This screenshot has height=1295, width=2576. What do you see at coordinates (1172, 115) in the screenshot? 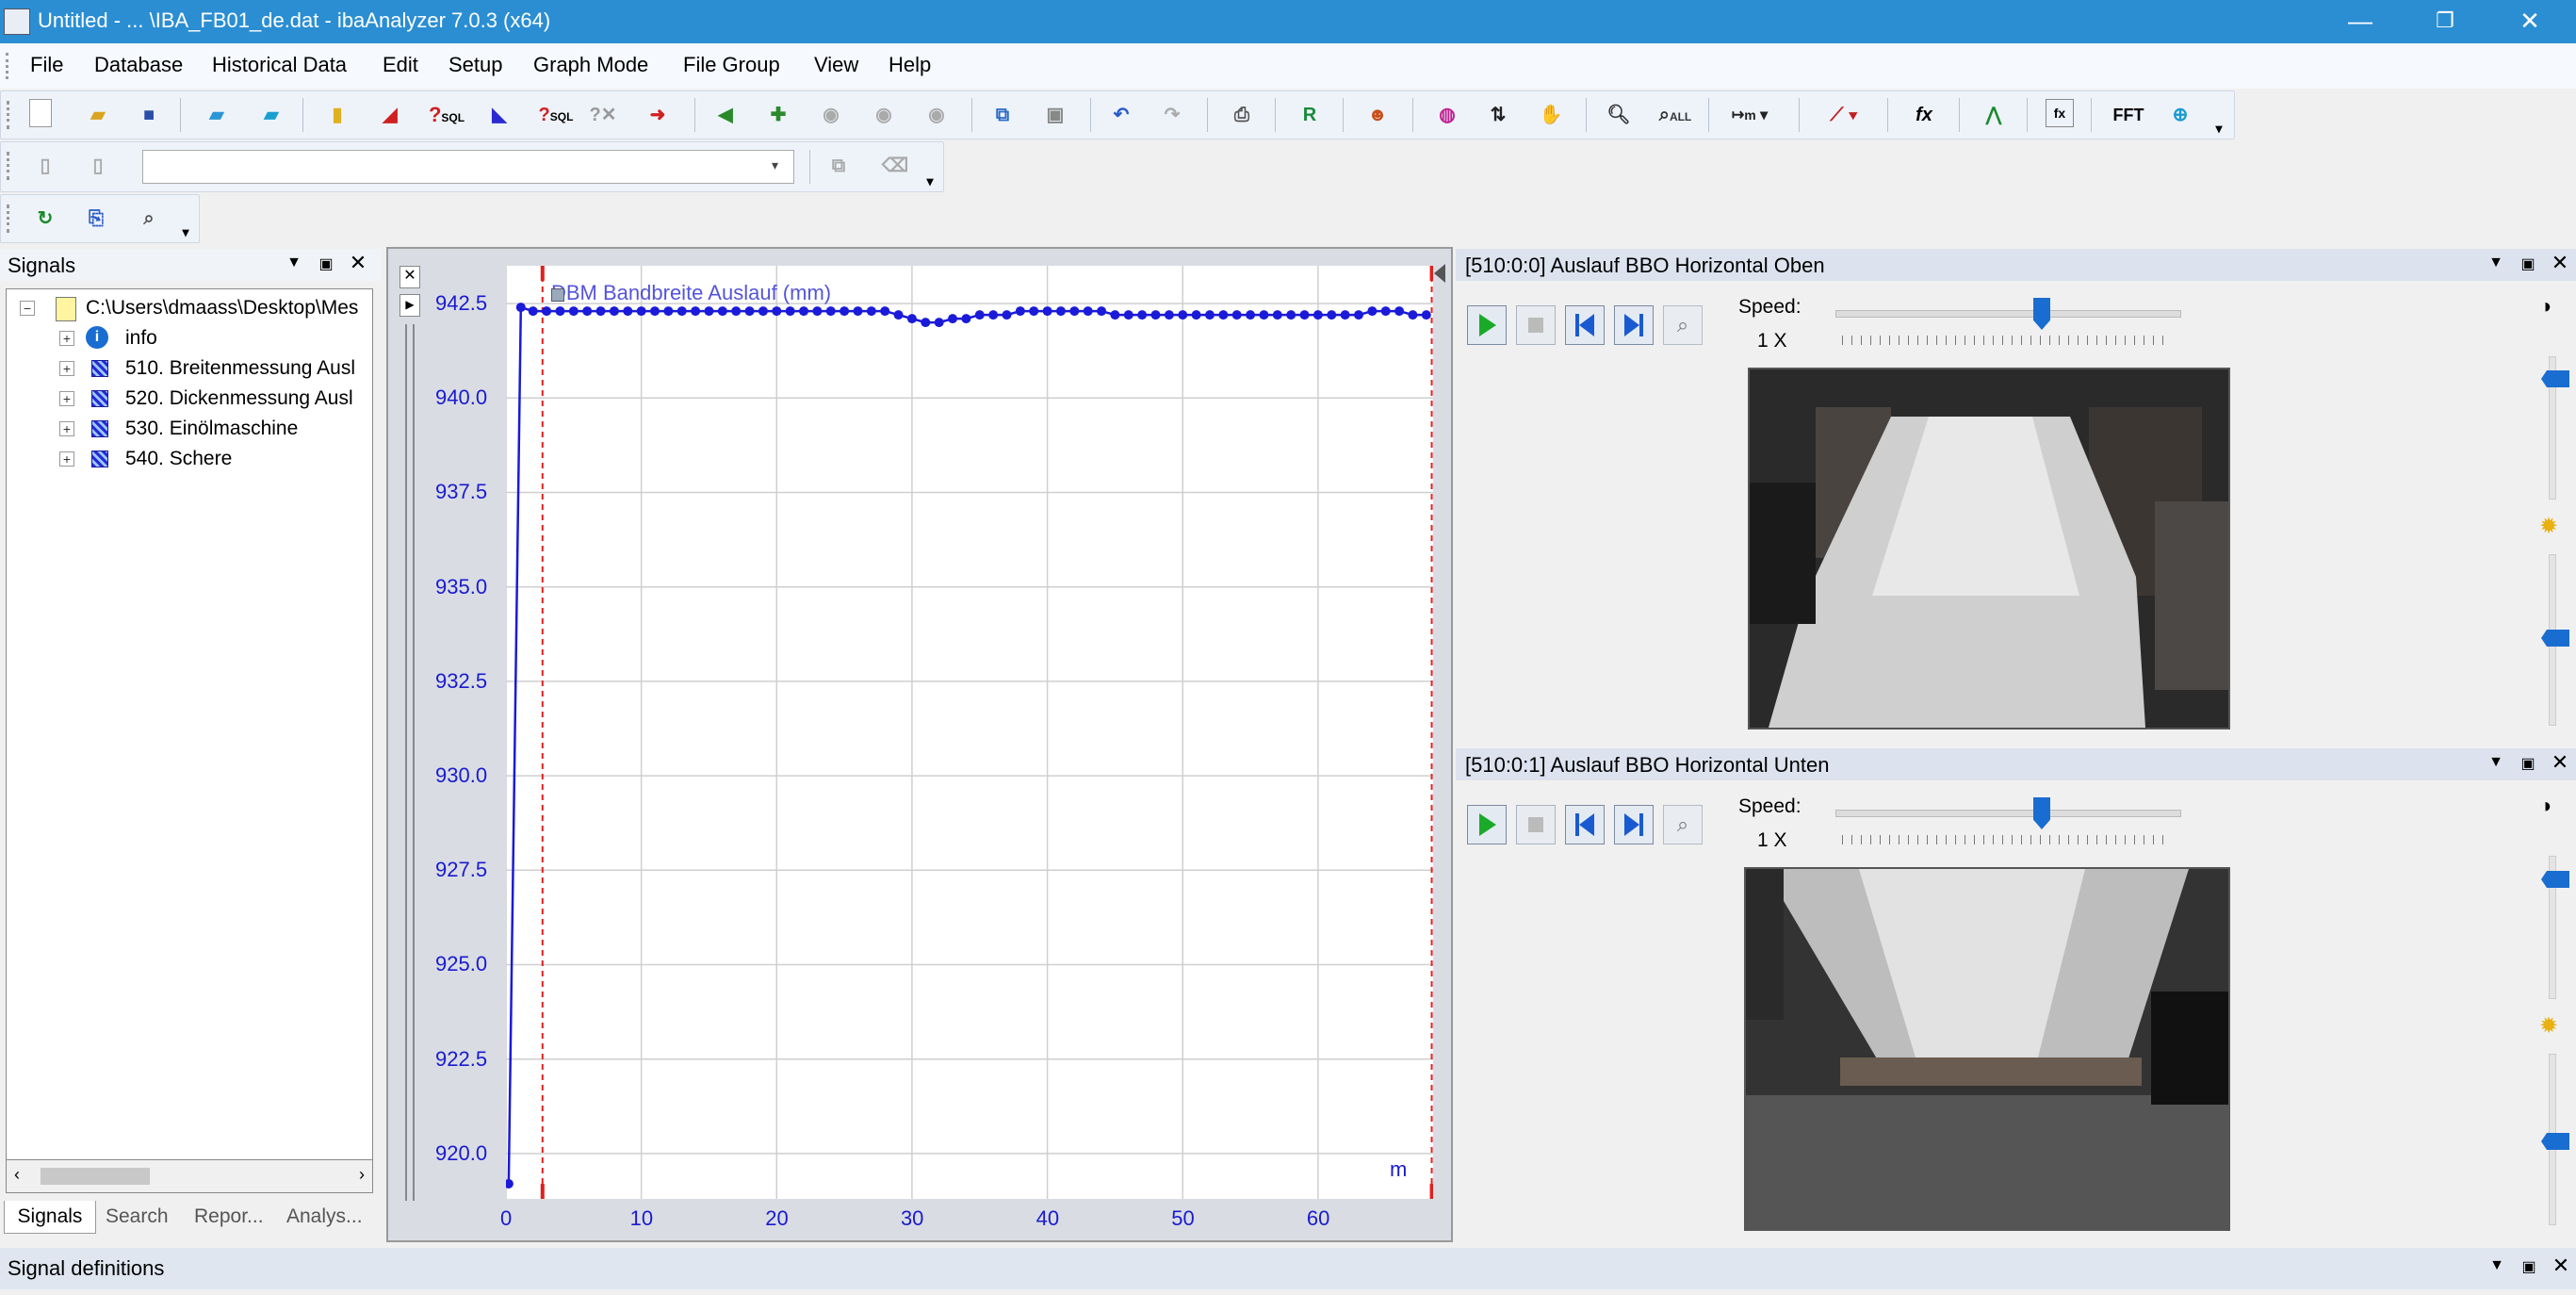
I see `redo-icon: ↷` at bounding box center [1172, 115].